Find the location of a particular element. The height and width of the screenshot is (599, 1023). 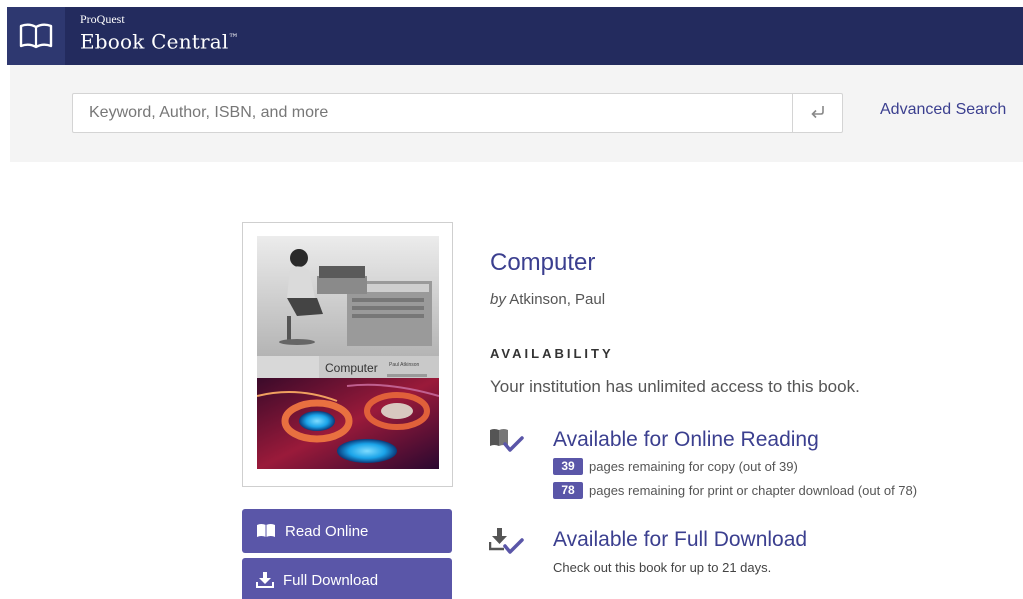

author-name: Atkinson, Paul is located at coordinates (557, 299).